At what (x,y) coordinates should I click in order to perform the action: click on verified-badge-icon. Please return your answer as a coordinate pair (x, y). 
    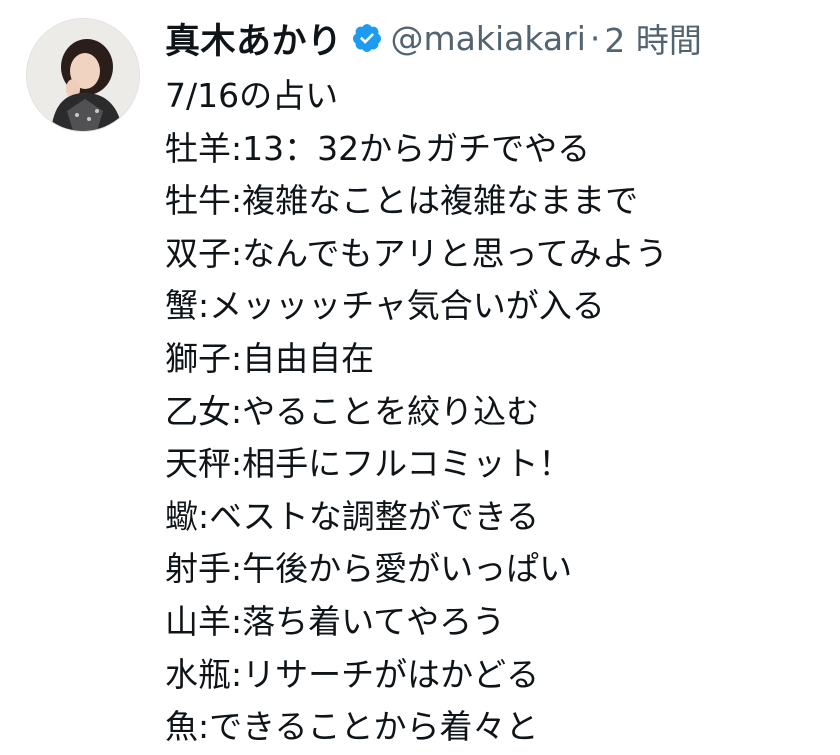
    Looking at the image, I should click on (367, 38).